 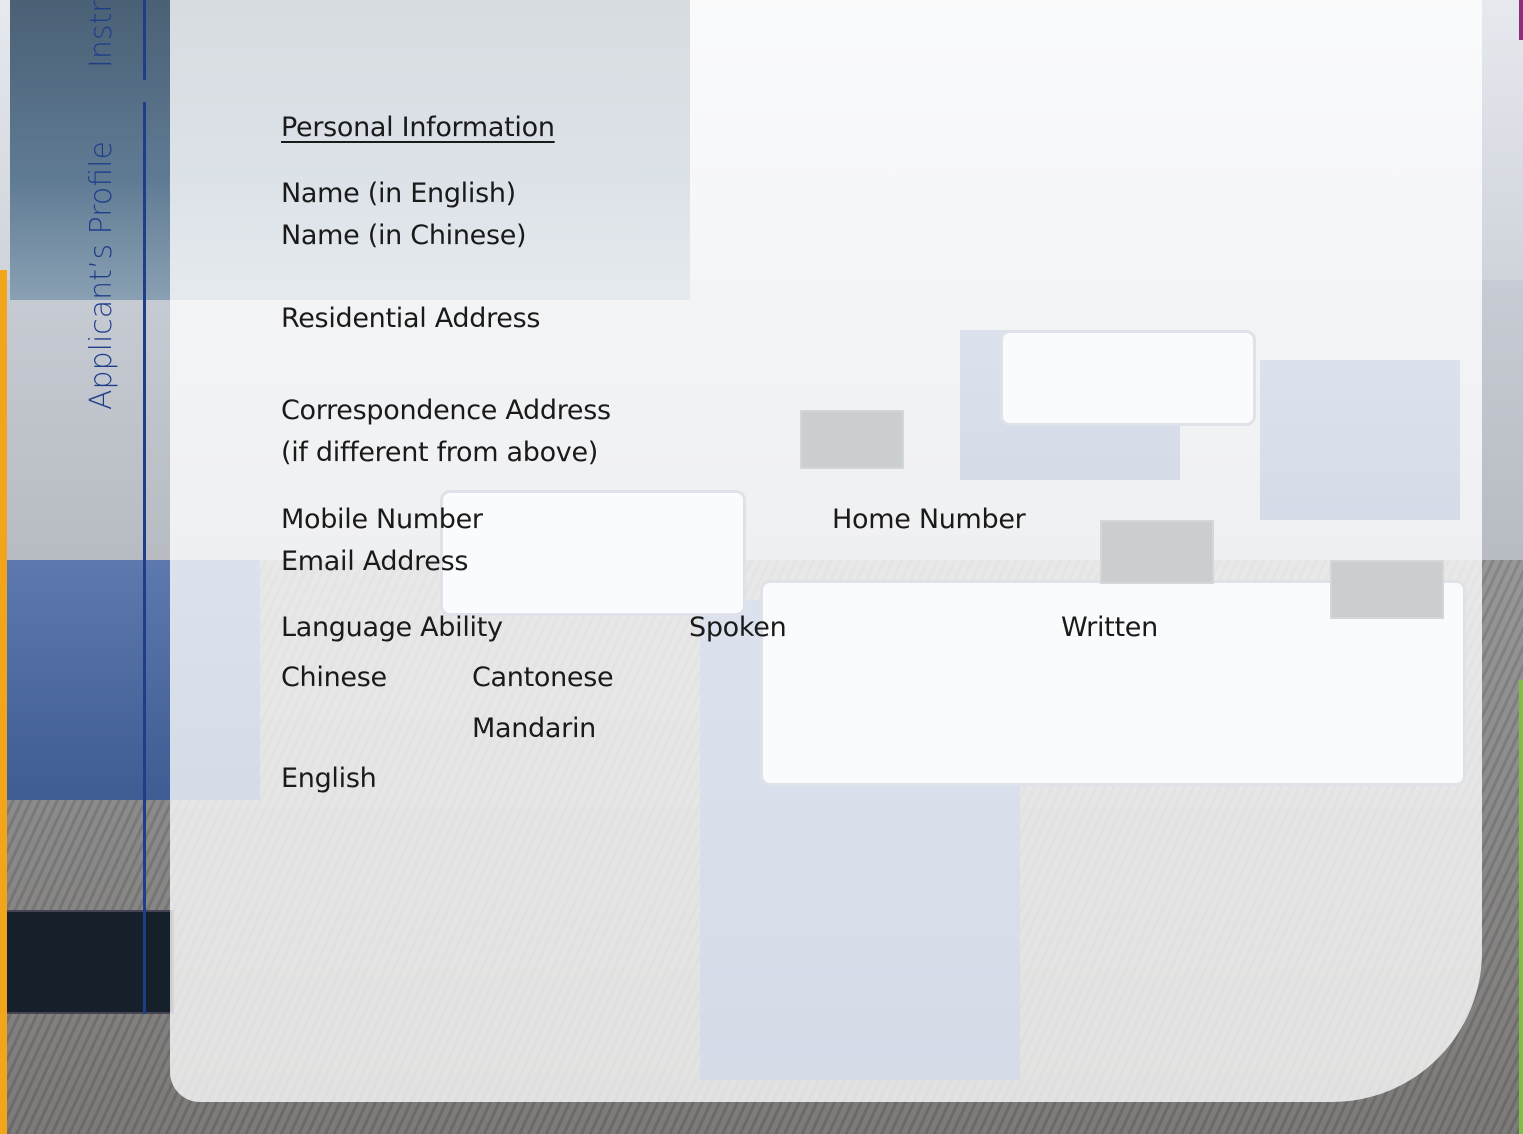 I want to click on label-home-number: Home Number, so click(x=929, y=519).